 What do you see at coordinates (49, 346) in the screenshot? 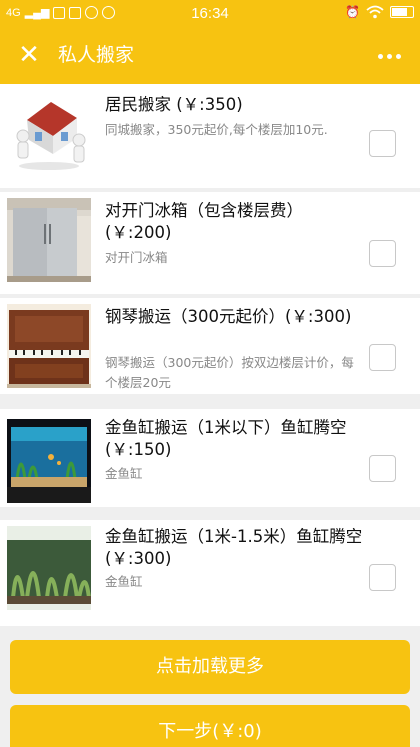
I see `piano-image` at bounding box center [49, 346].